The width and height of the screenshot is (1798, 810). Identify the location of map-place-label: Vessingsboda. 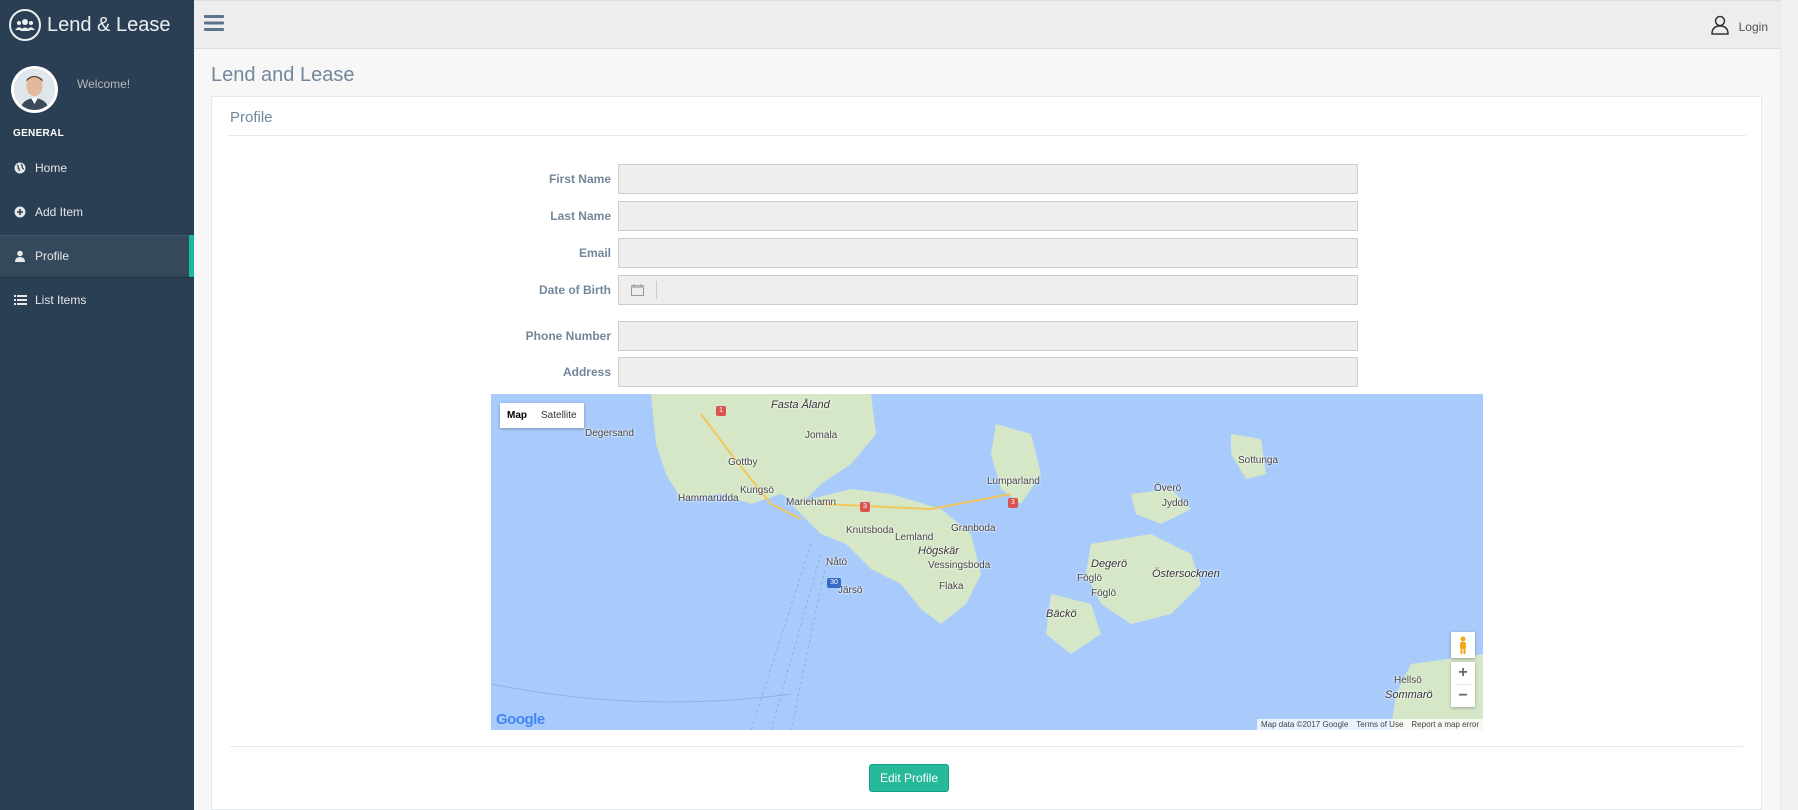
(959, 565).